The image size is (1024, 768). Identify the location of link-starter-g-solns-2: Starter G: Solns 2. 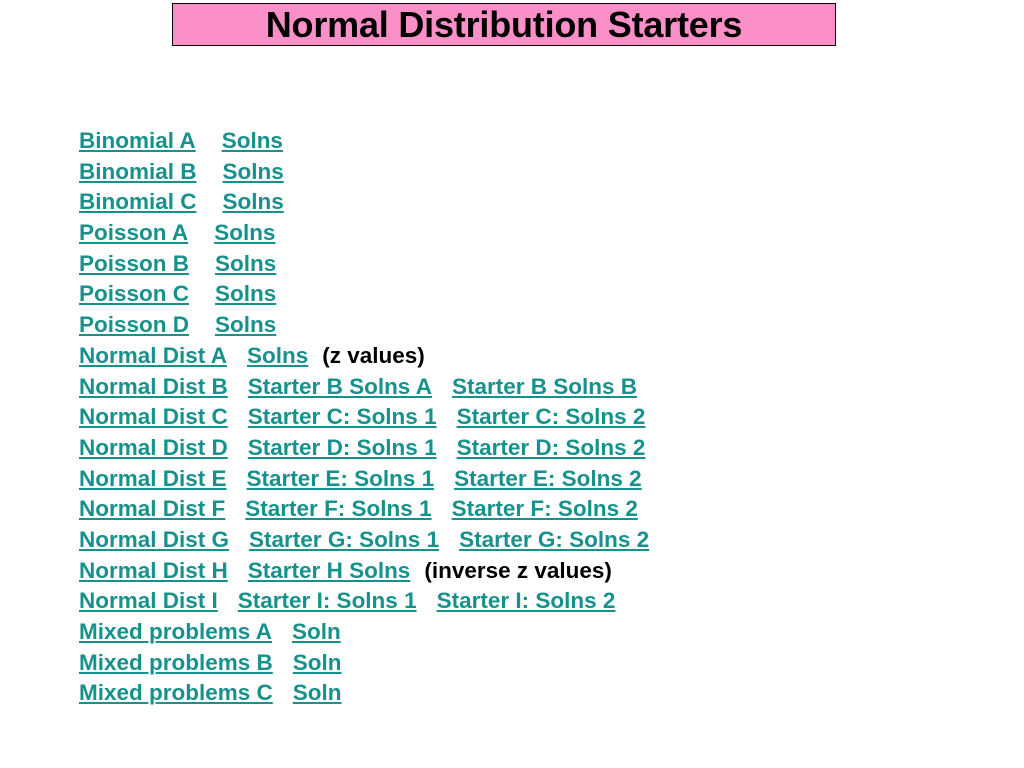
(554, 540).